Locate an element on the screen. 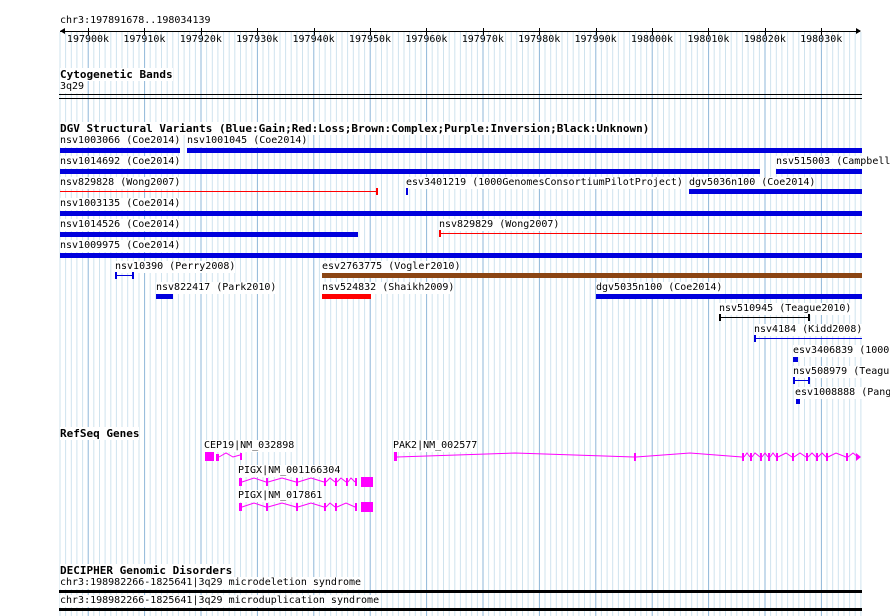  variant-bar-loss is located at coordinates (346, 296).